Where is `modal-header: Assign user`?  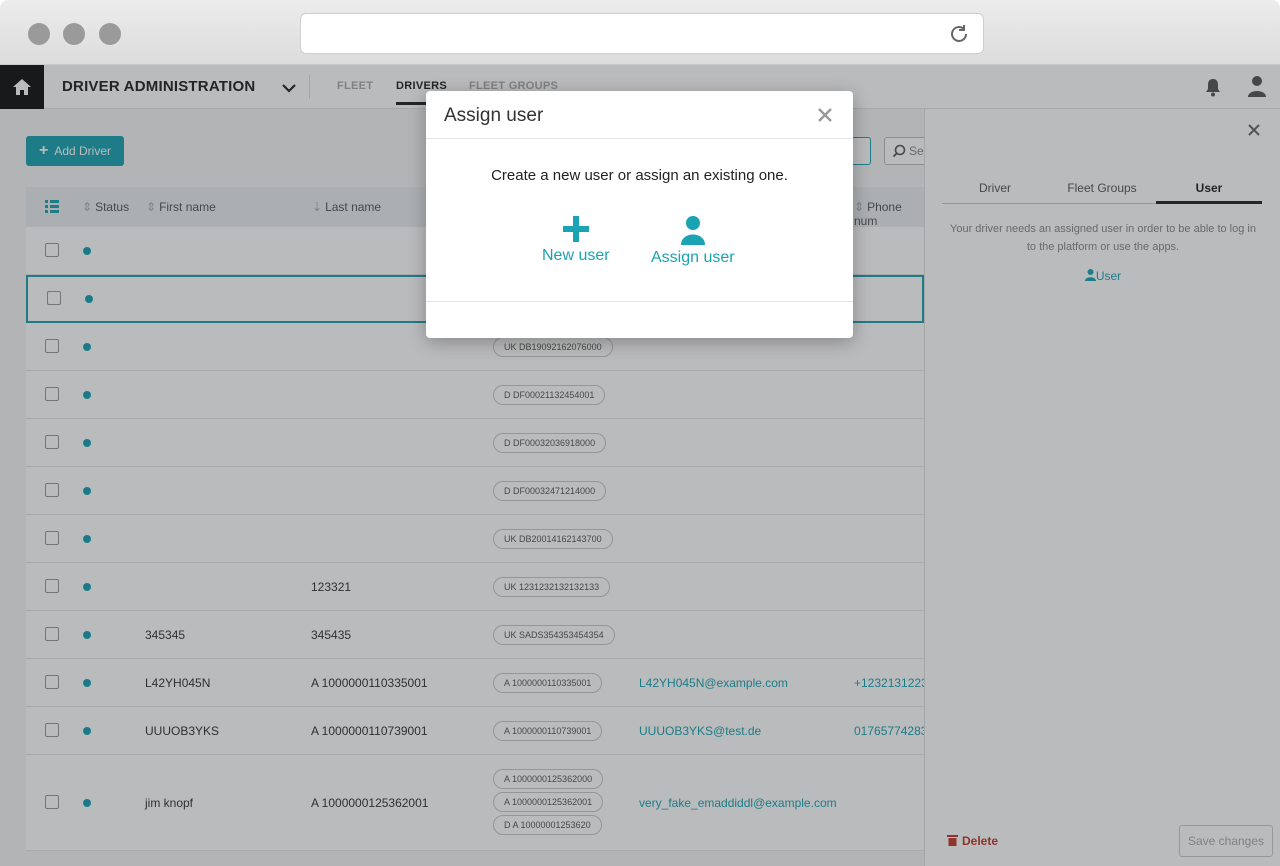 modal-header: Assign user is located at coordinates (639, 115).